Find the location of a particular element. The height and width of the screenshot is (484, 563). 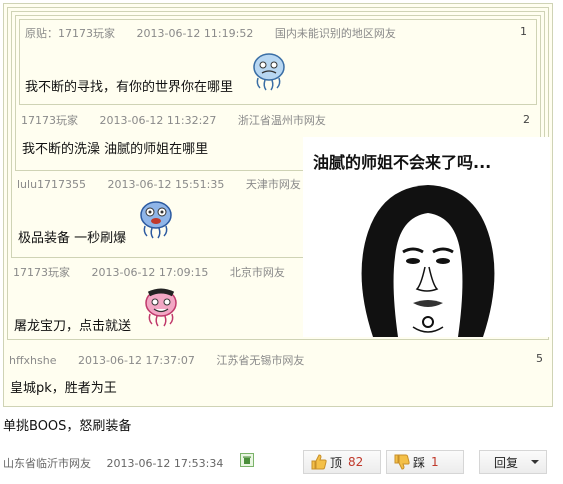

floor-number: 5 is located at coordinates (539, 358).